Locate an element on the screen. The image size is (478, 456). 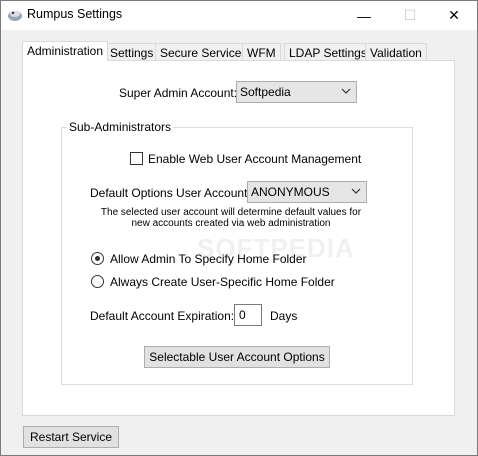
tab-wfm: WFM is located at coordinates (261, 52).